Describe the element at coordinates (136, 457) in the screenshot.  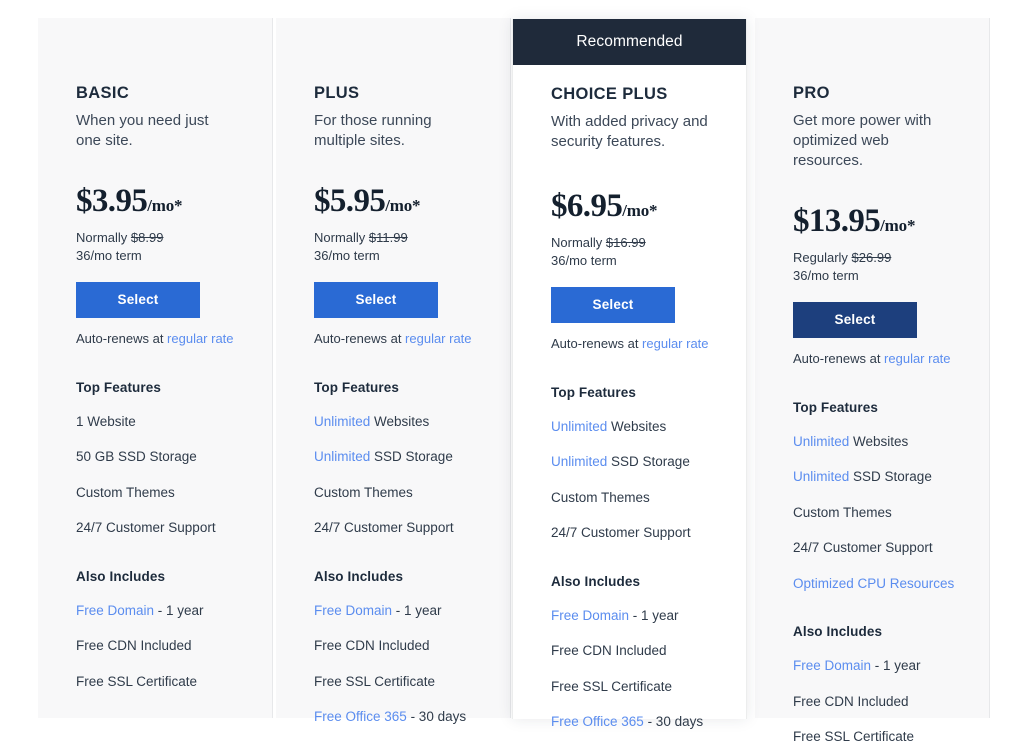
I see `feature-text: 50 GB SSD Storage` at that location.